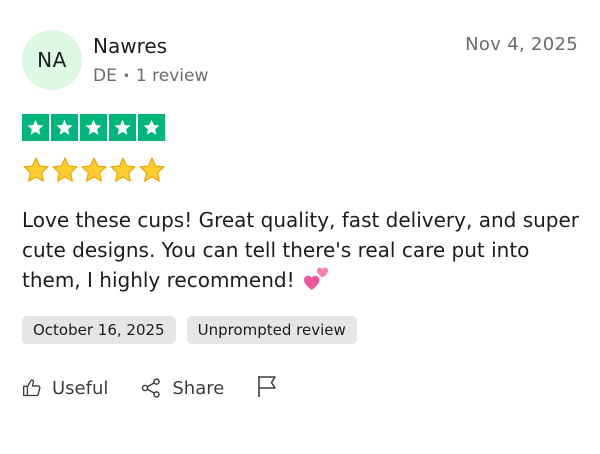 The height and width of the screenshot is (454, 600). What do you see at coordinates (80, 388) in the screenshot?
I see `useful-label: Useful` at bounding box center [80, 388].